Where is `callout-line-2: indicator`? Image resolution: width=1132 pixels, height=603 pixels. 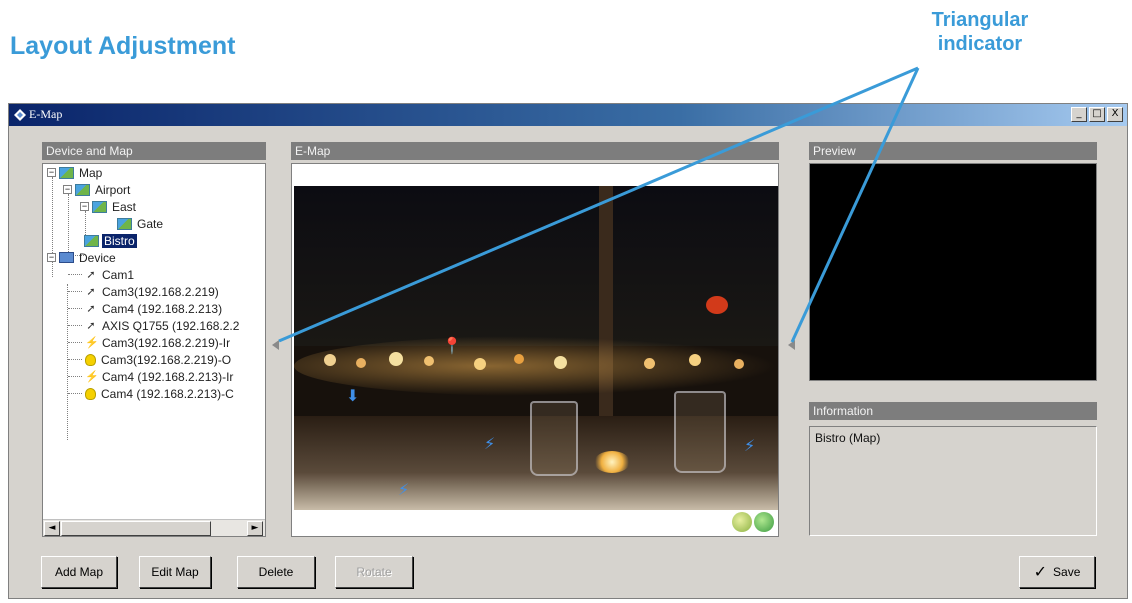 callout-line-2: indicator is located at coordinates (980, 44).